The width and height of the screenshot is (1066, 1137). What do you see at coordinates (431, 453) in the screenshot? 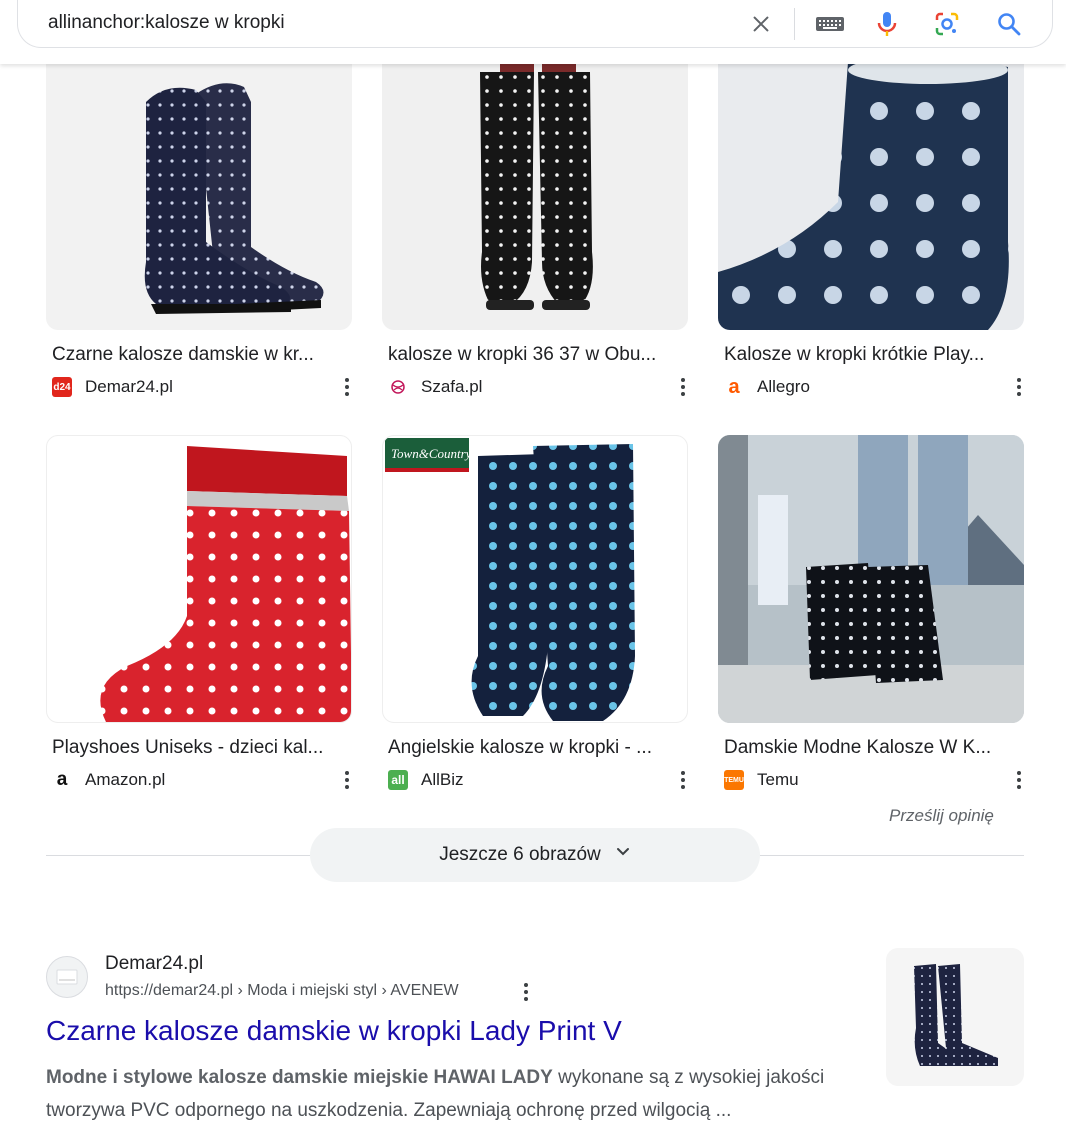
I see `town-country-logo: Town&Country` at bounding box center [431, 453].